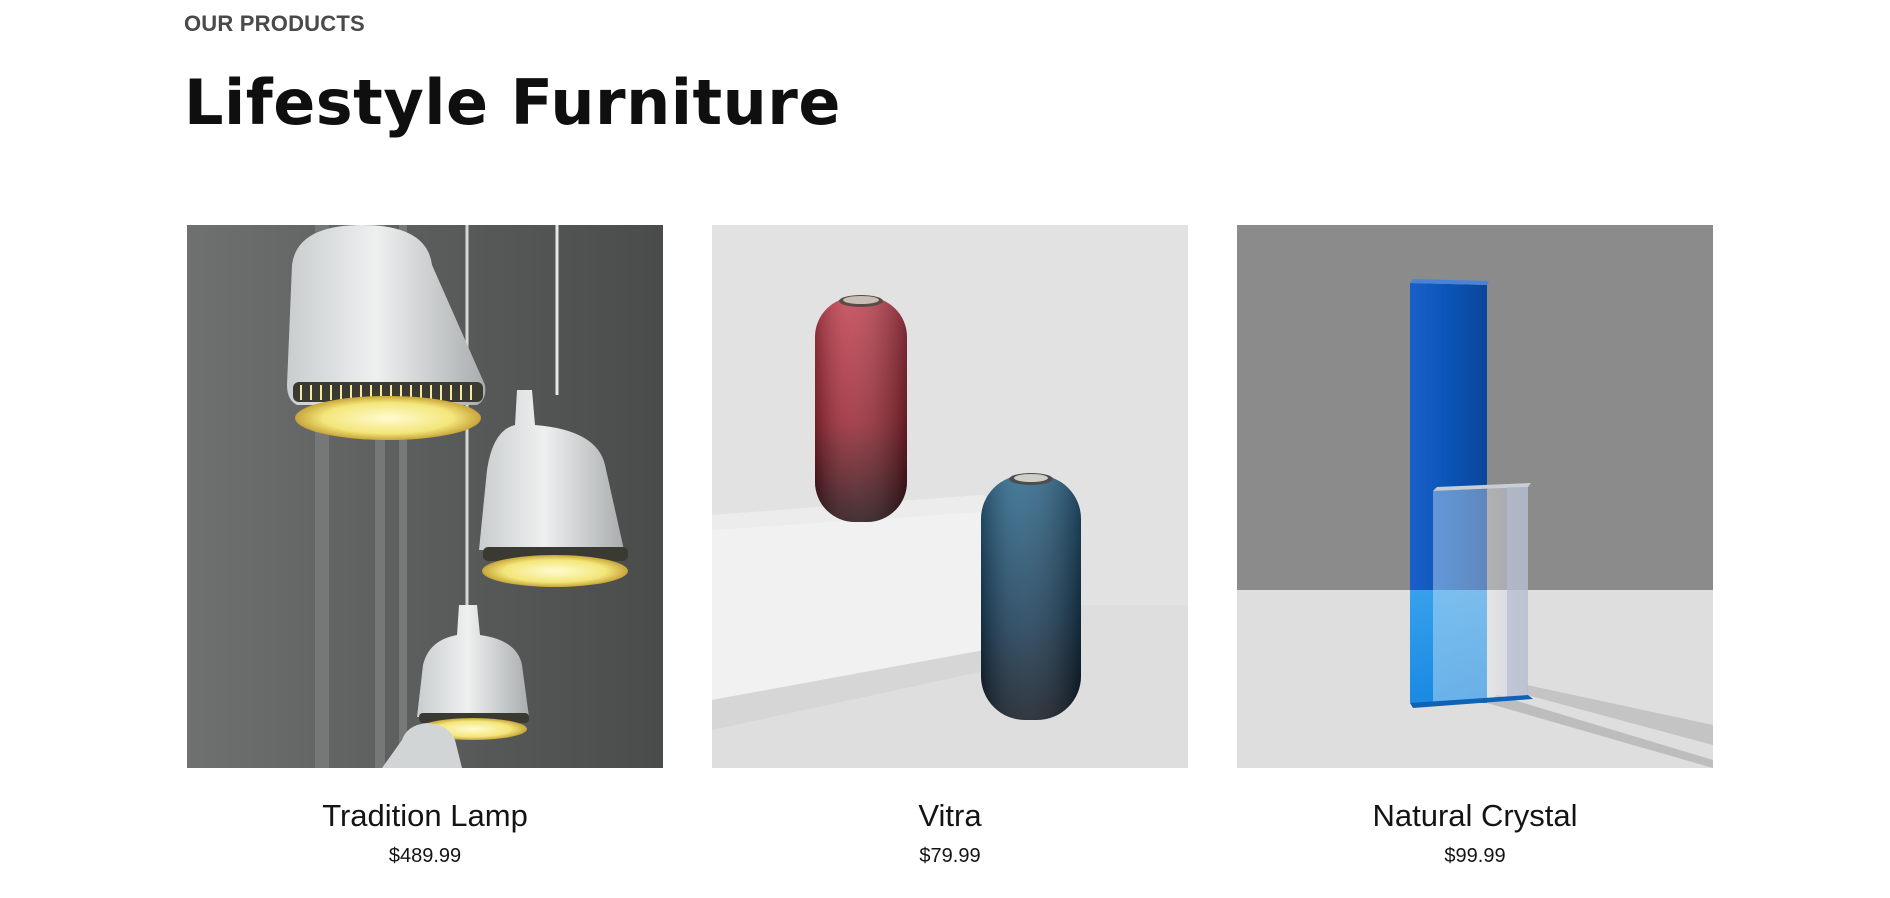 The height and width of the screenshot is (898, 1890). Describe the element at coordinates (425, 856) in the screenshot. I see `product-price: $489.99` at that location.